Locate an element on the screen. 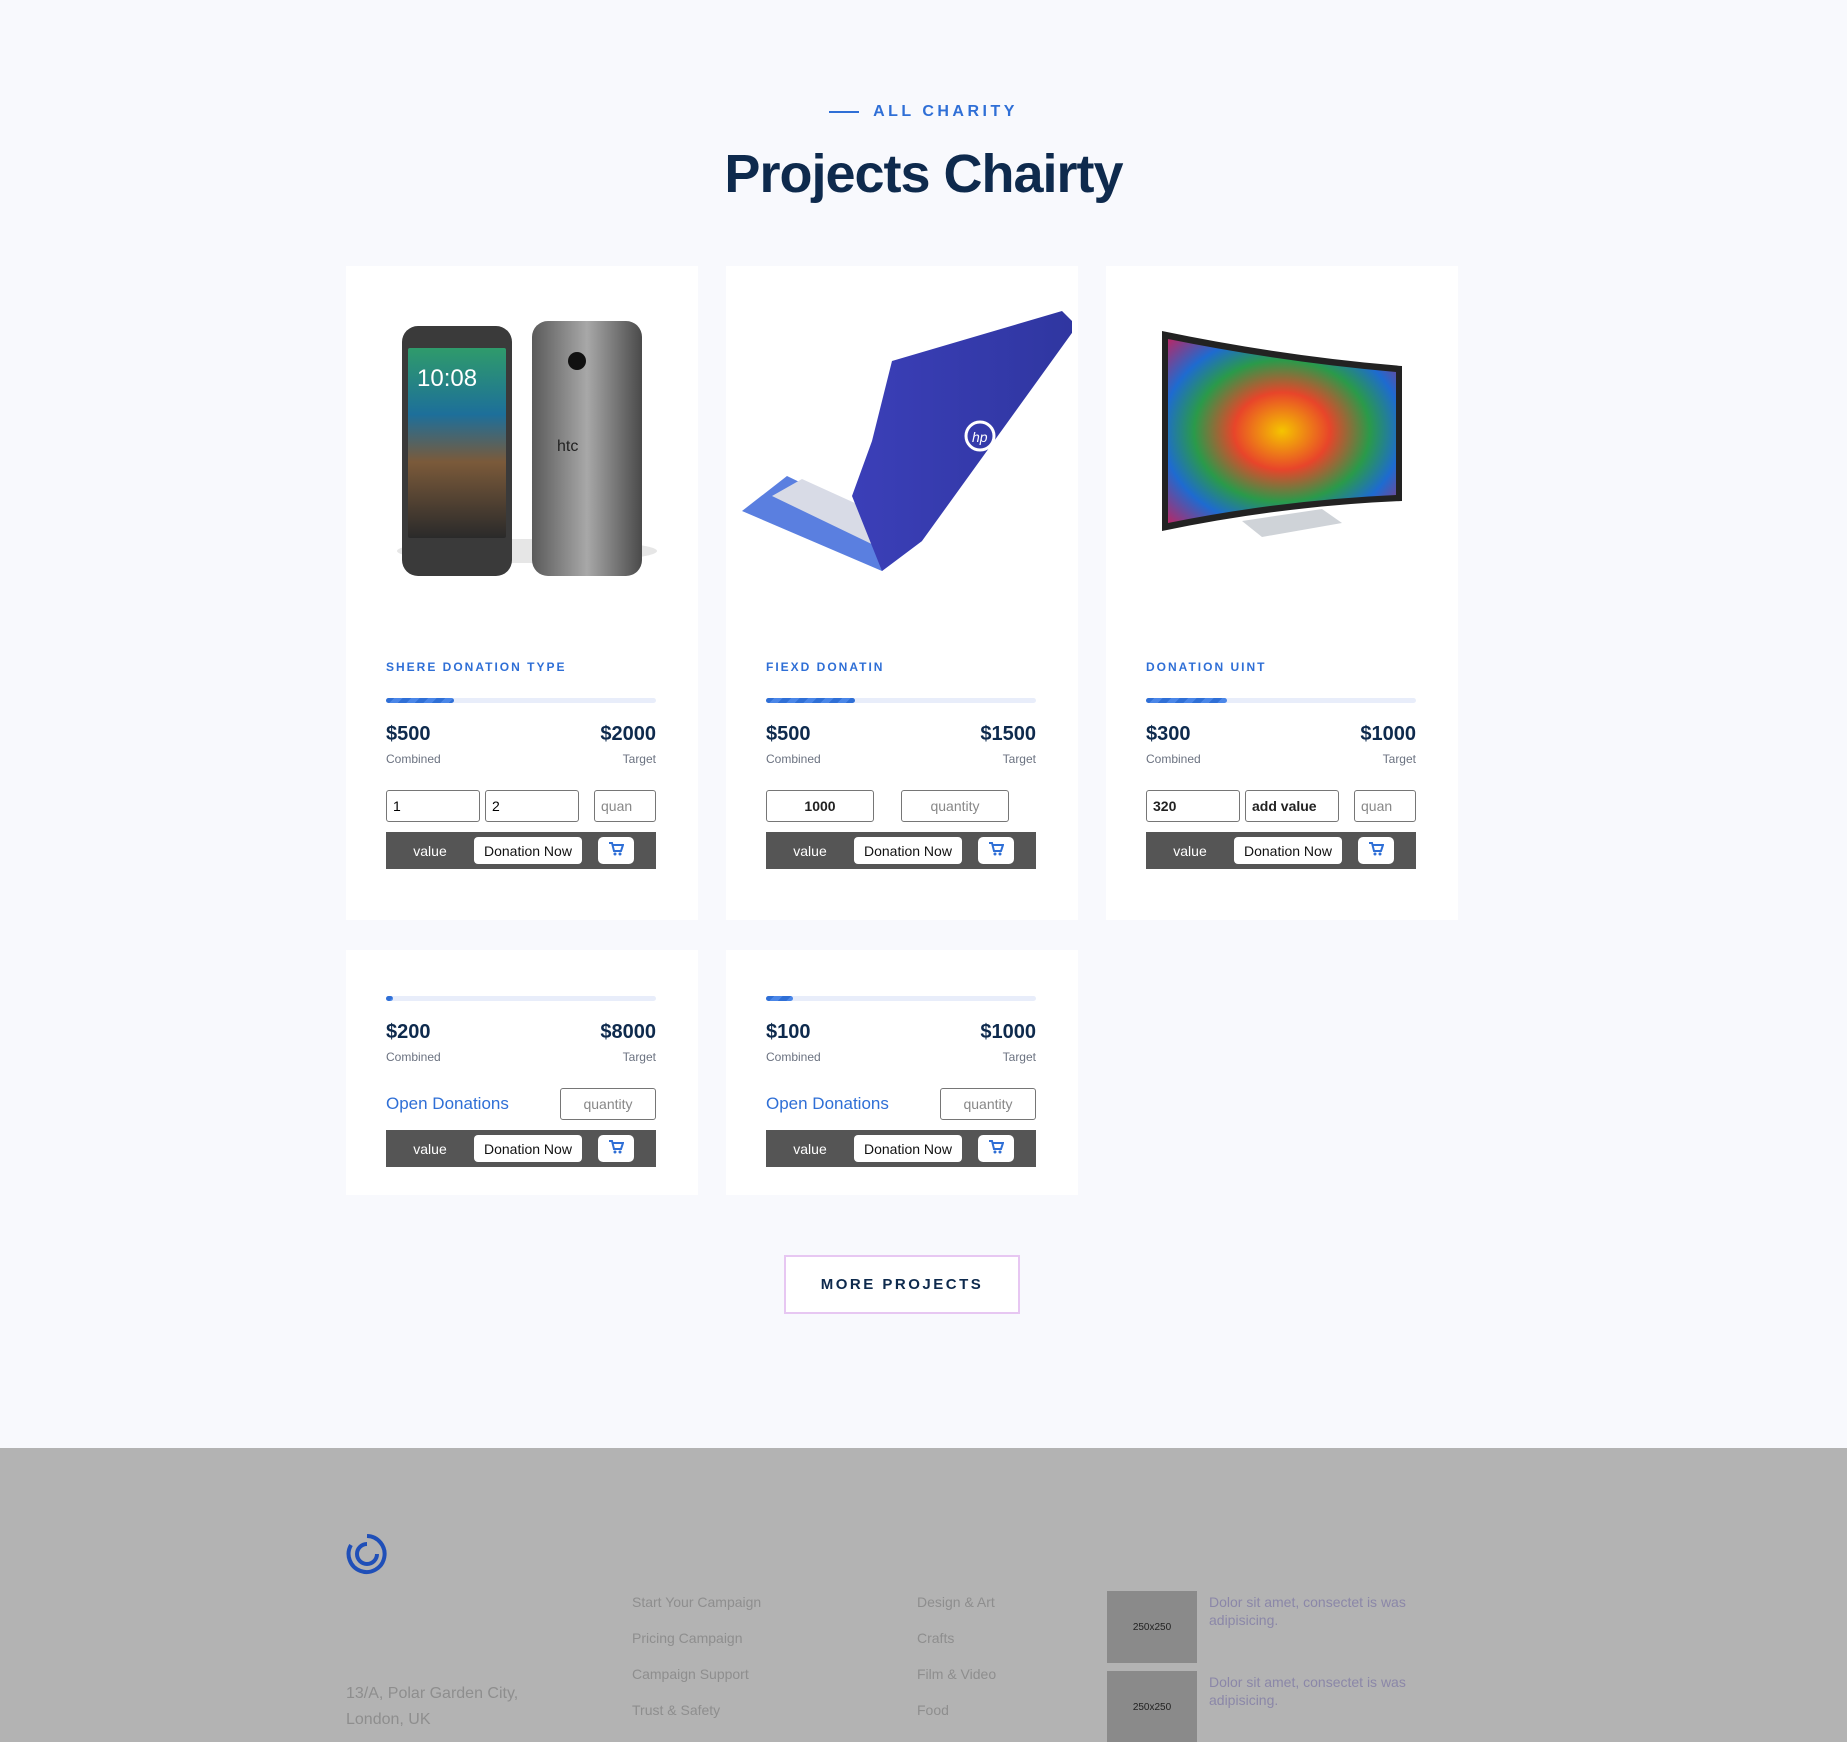 The height and width of the screenshot is (1742, 1847). phone-image: 10:08 htc is located at coordinates (522, 431).